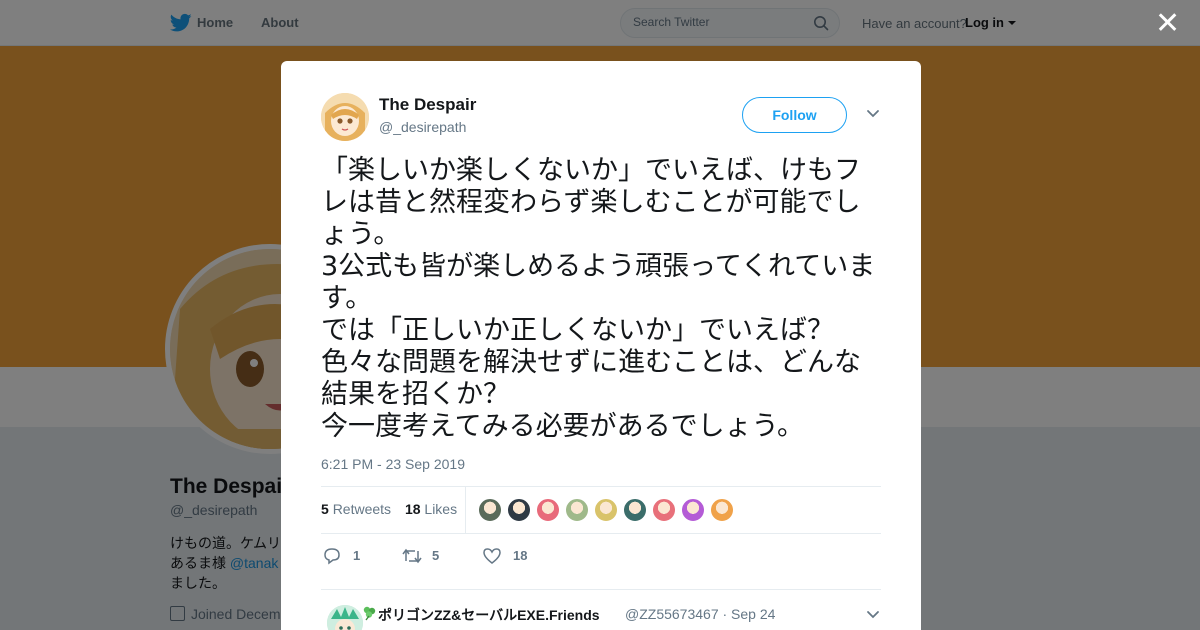  Describe the element at coordinates (489, 615) in the screenshot. I see `reply-author-name: ポリゴンZZ&セーバルEXE.Friends` at that location.